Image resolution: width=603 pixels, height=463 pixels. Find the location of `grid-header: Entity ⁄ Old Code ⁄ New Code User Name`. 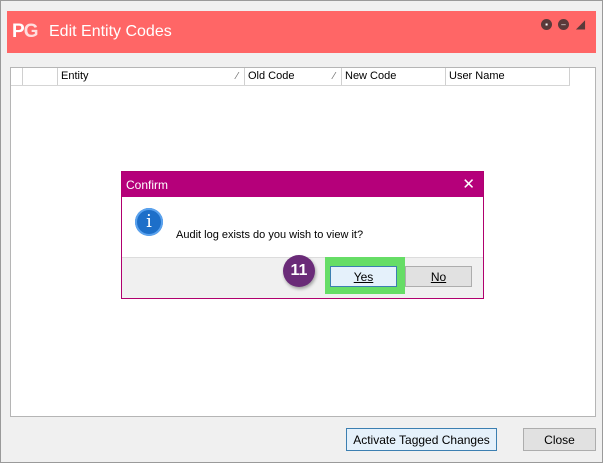

grid-header: Entity ⁄ Old Code ⁄ New Code User Name is located at coordinates (290, 77).